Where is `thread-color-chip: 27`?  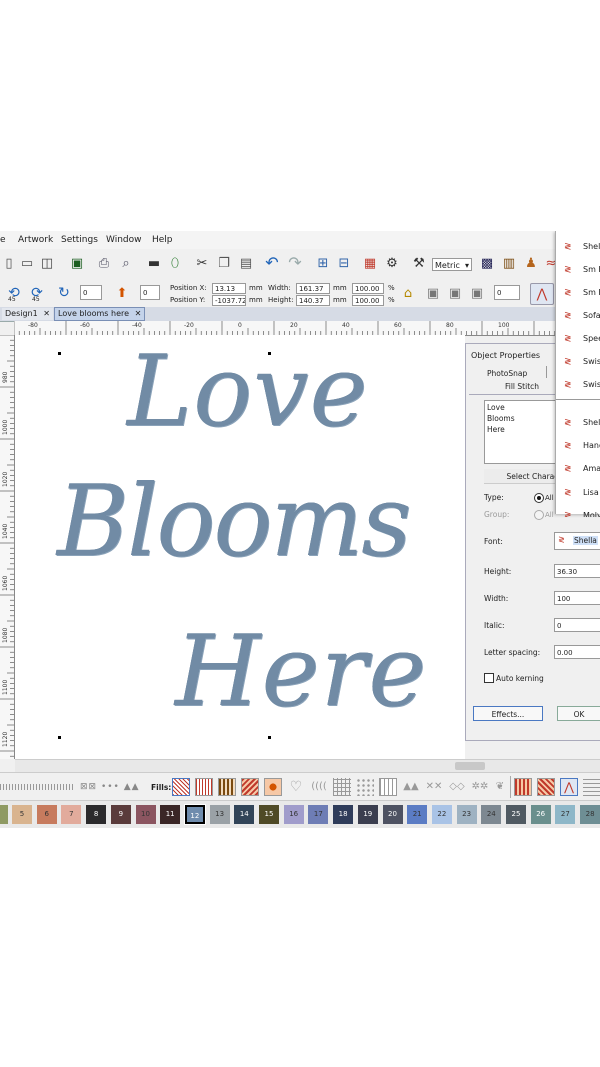
thread-color-chip: 27 is located at coordinates (565, 814).